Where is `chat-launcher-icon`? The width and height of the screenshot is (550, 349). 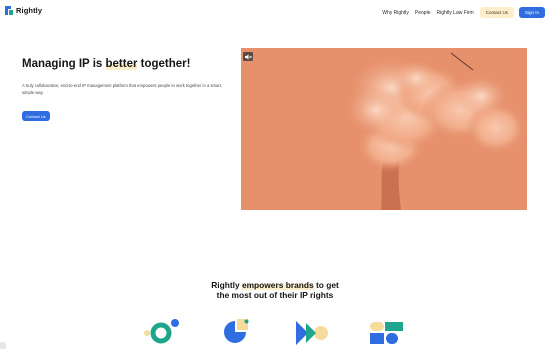 chat-launcher-icon is located at coordinates (3, 345).